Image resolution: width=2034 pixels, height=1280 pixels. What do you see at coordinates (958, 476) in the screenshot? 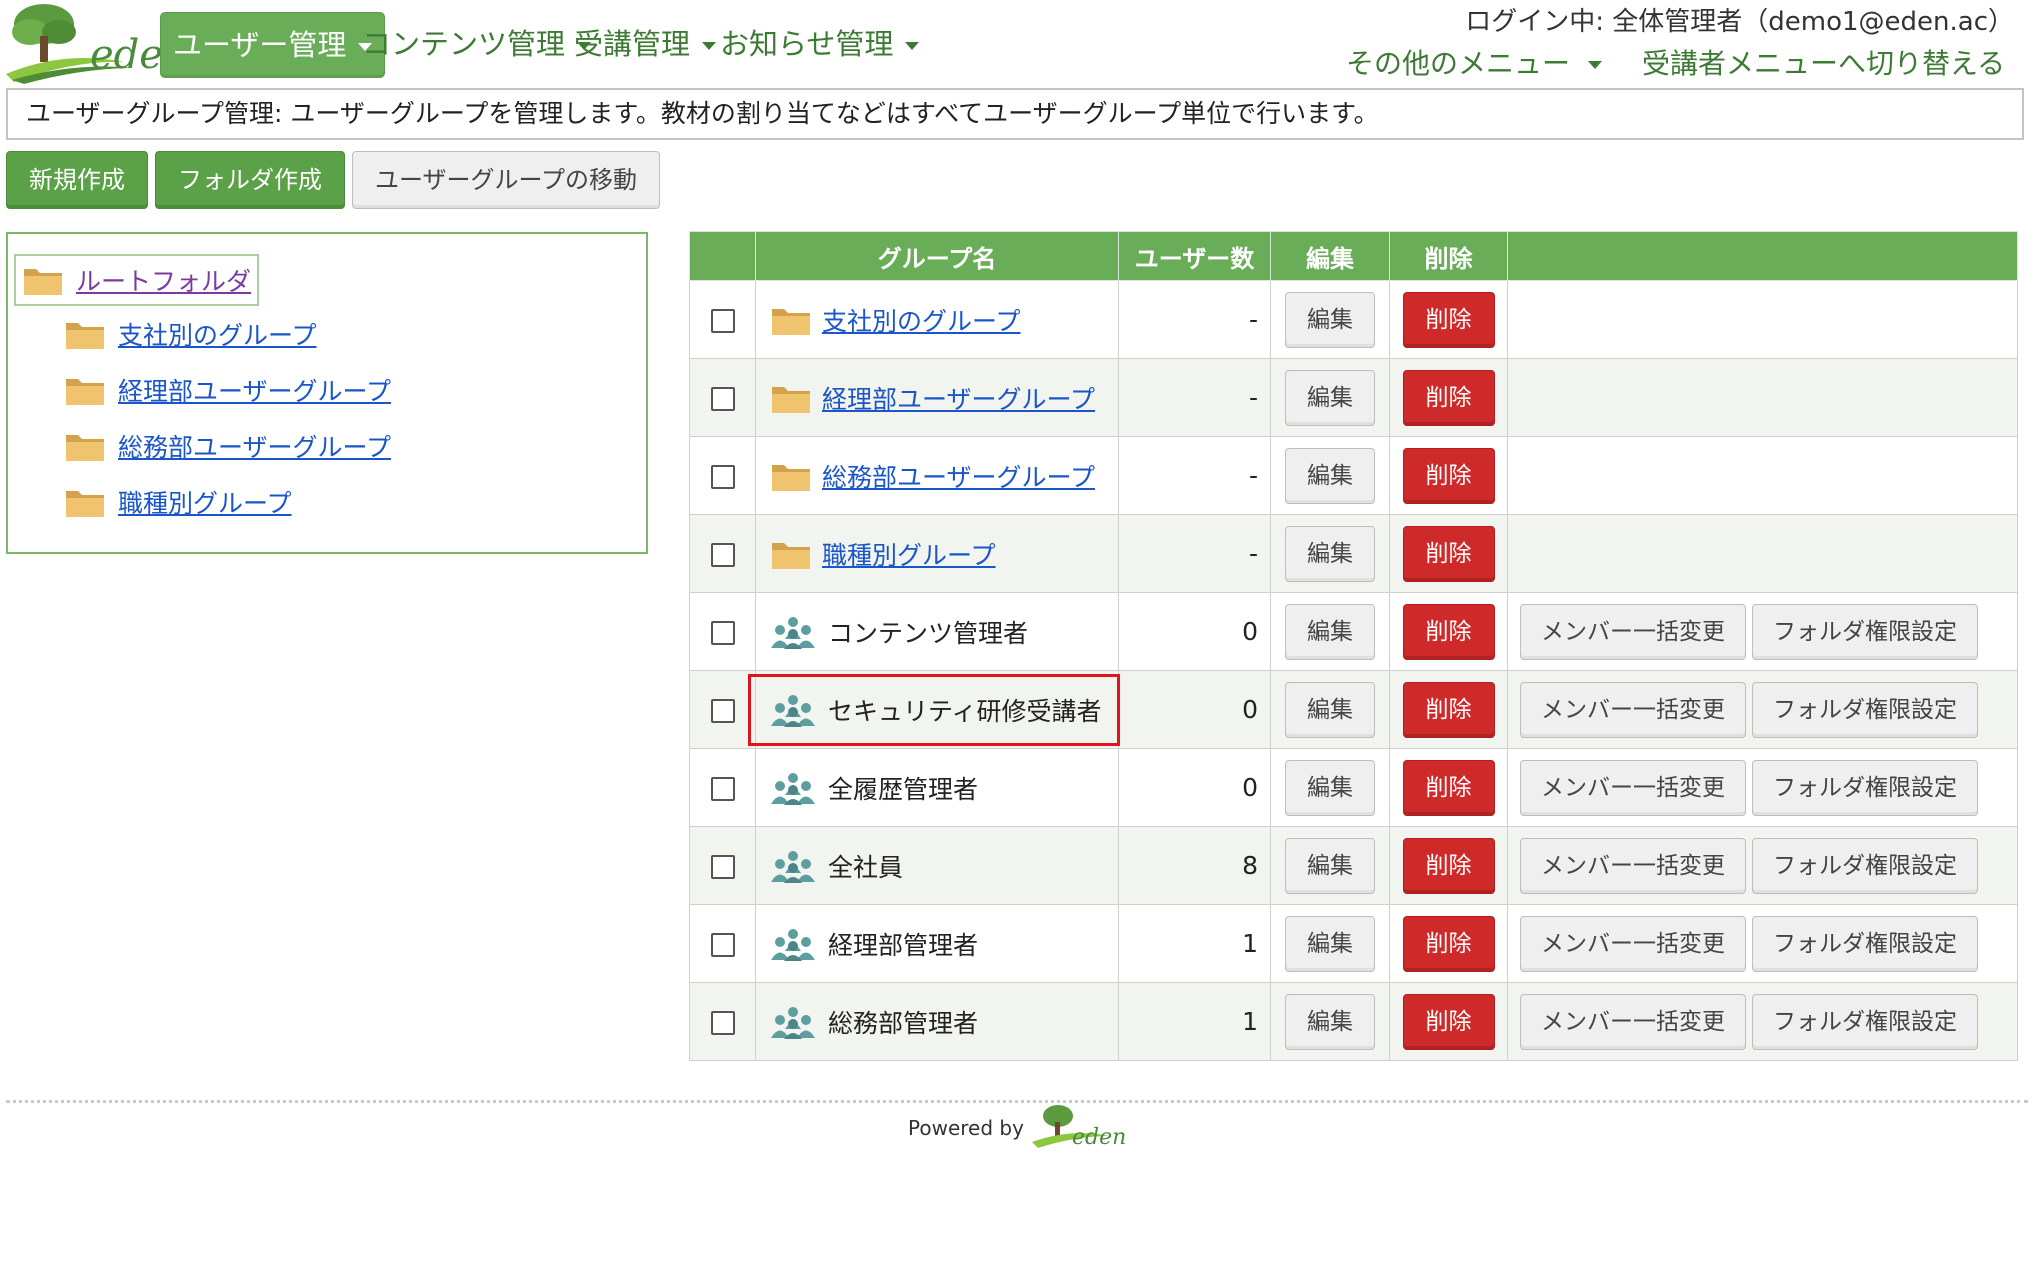
I see `group-folder-link: 総務部ユーザーグループ` at bounding box center [958, 476].